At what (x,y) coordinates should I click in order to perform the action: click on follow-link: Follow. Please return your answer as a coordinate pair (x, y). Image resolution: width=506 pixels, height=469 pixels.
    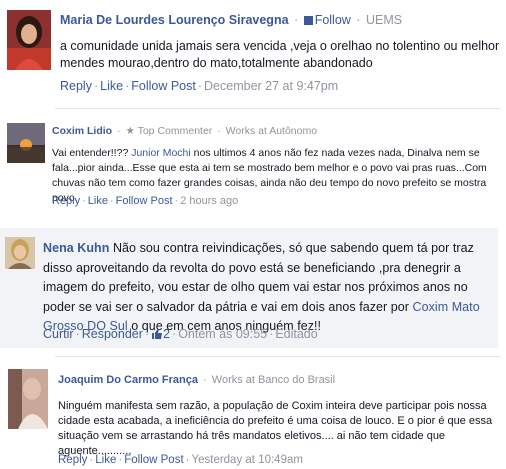
    Looking at the image, I should click on (333, 20).